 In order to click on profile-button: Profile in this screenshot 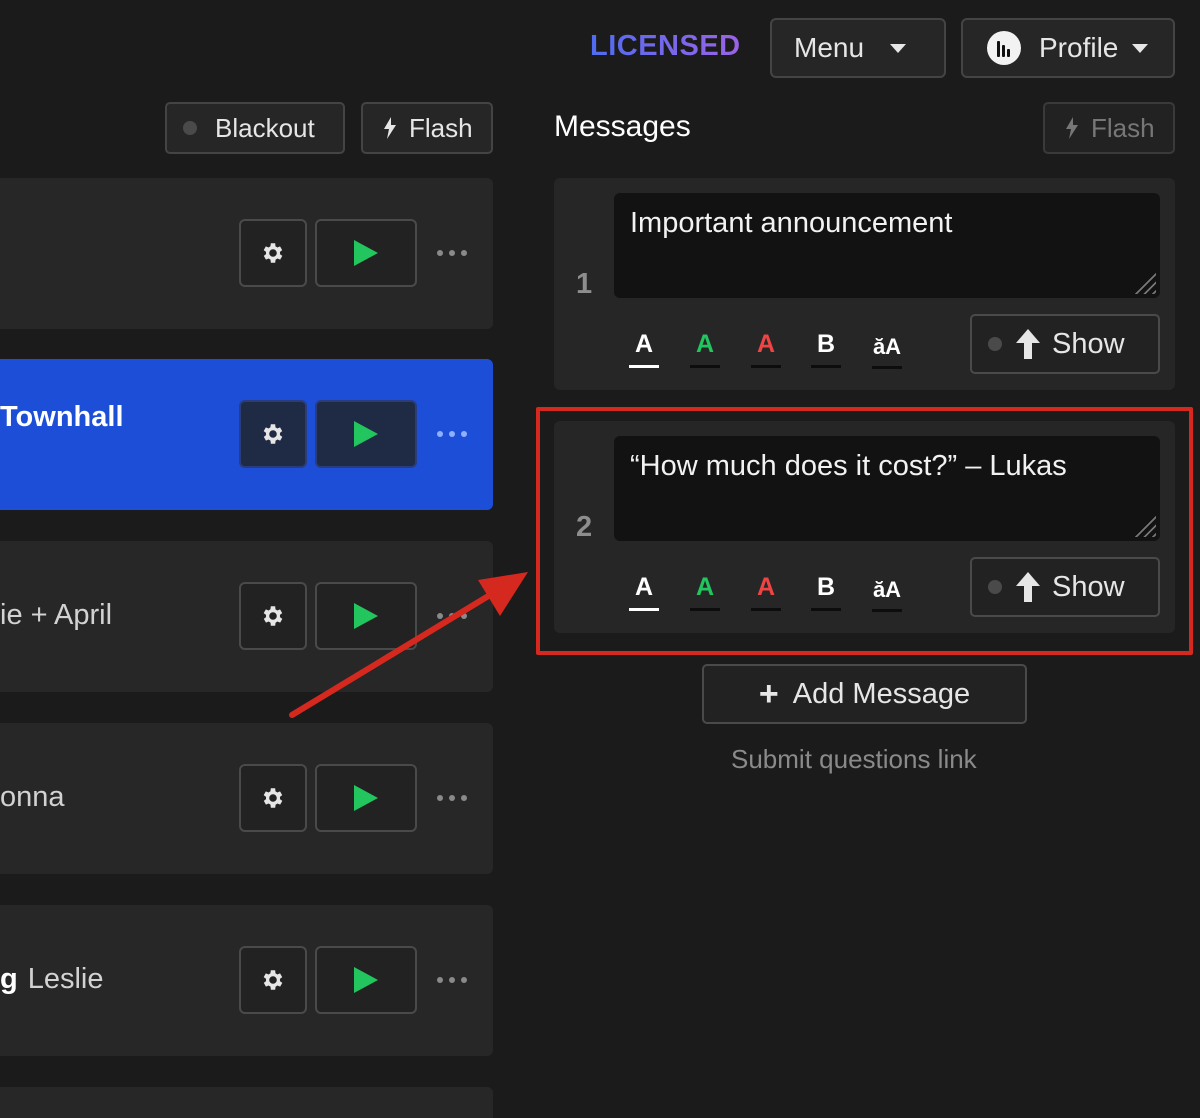, I will do `click(1068, 48)`.